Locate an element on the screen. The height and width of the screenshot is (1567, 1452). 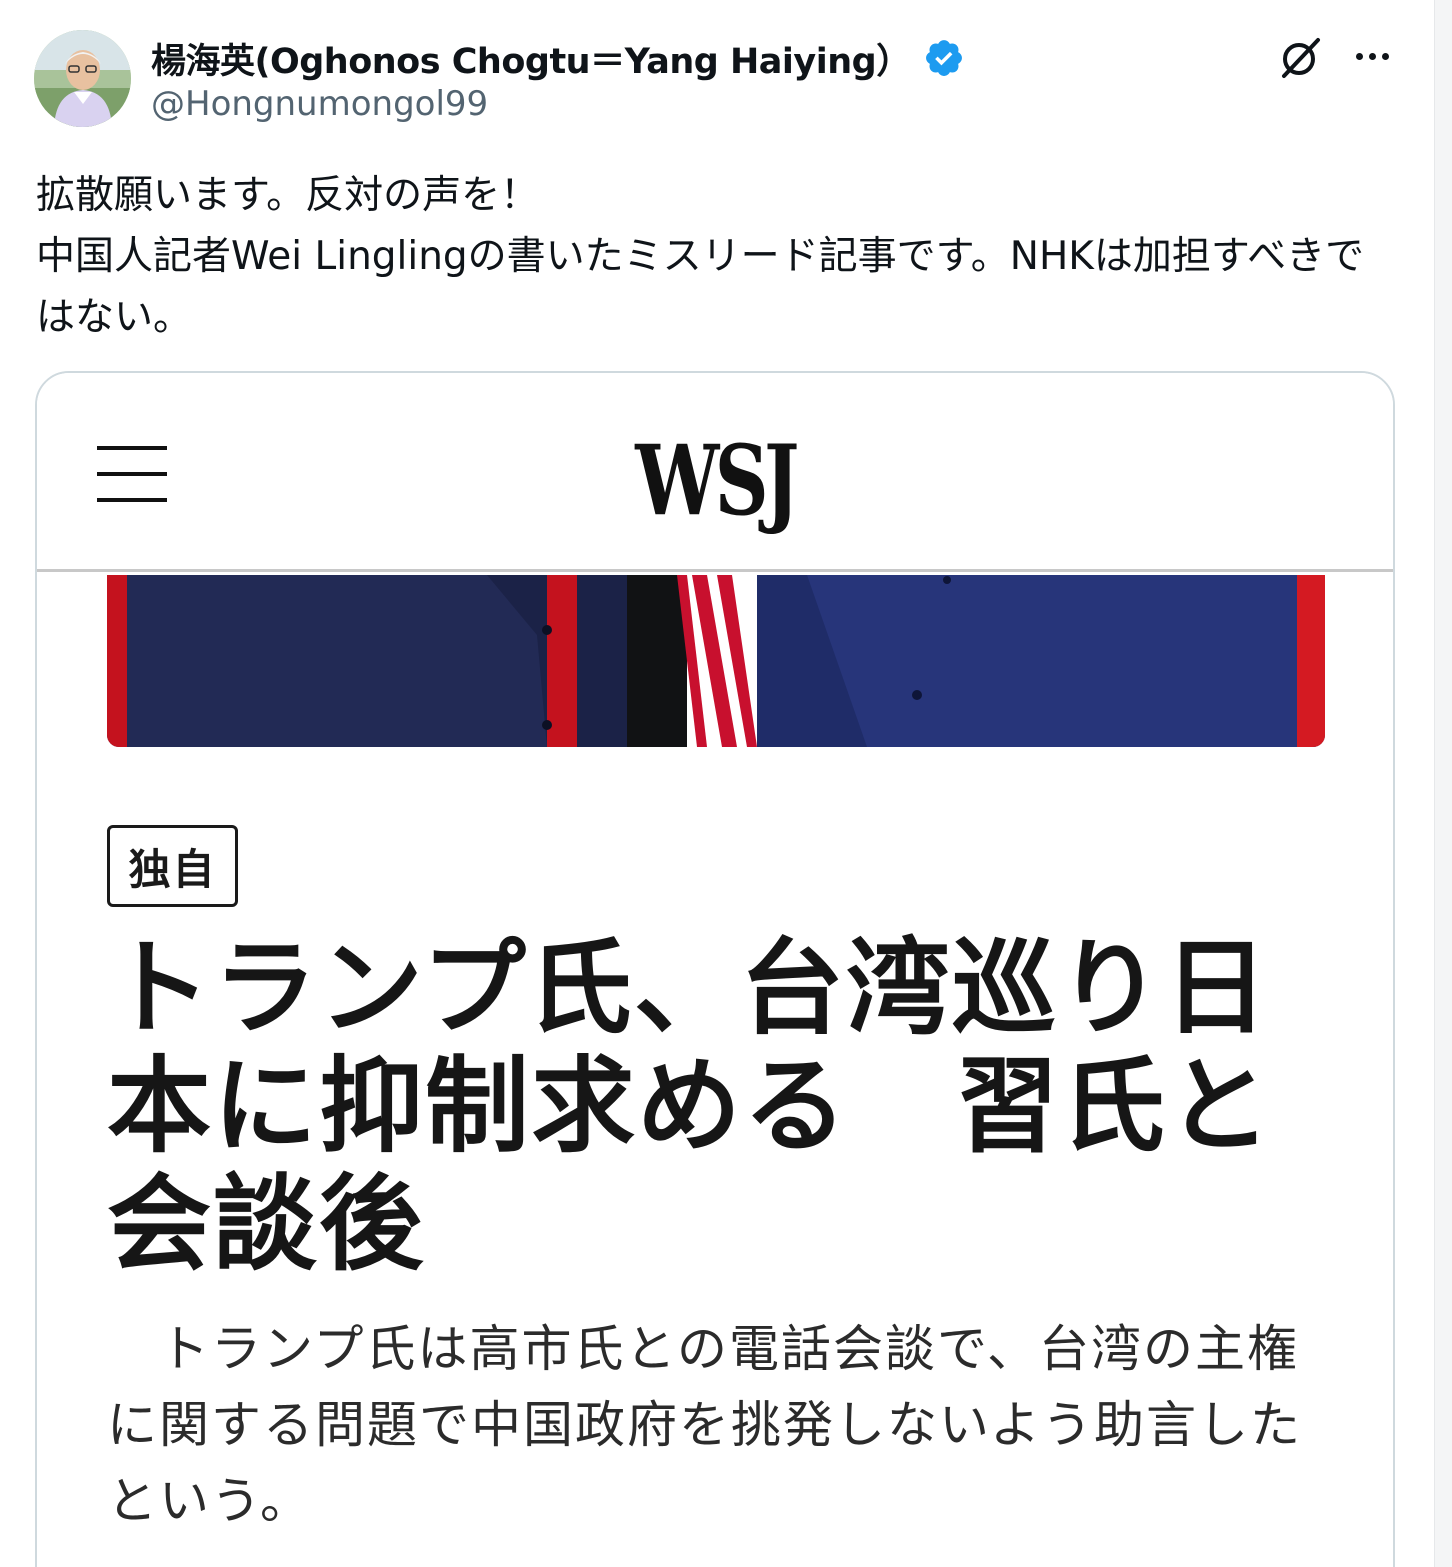
byline-partial is located at coordinates (332, 1562).